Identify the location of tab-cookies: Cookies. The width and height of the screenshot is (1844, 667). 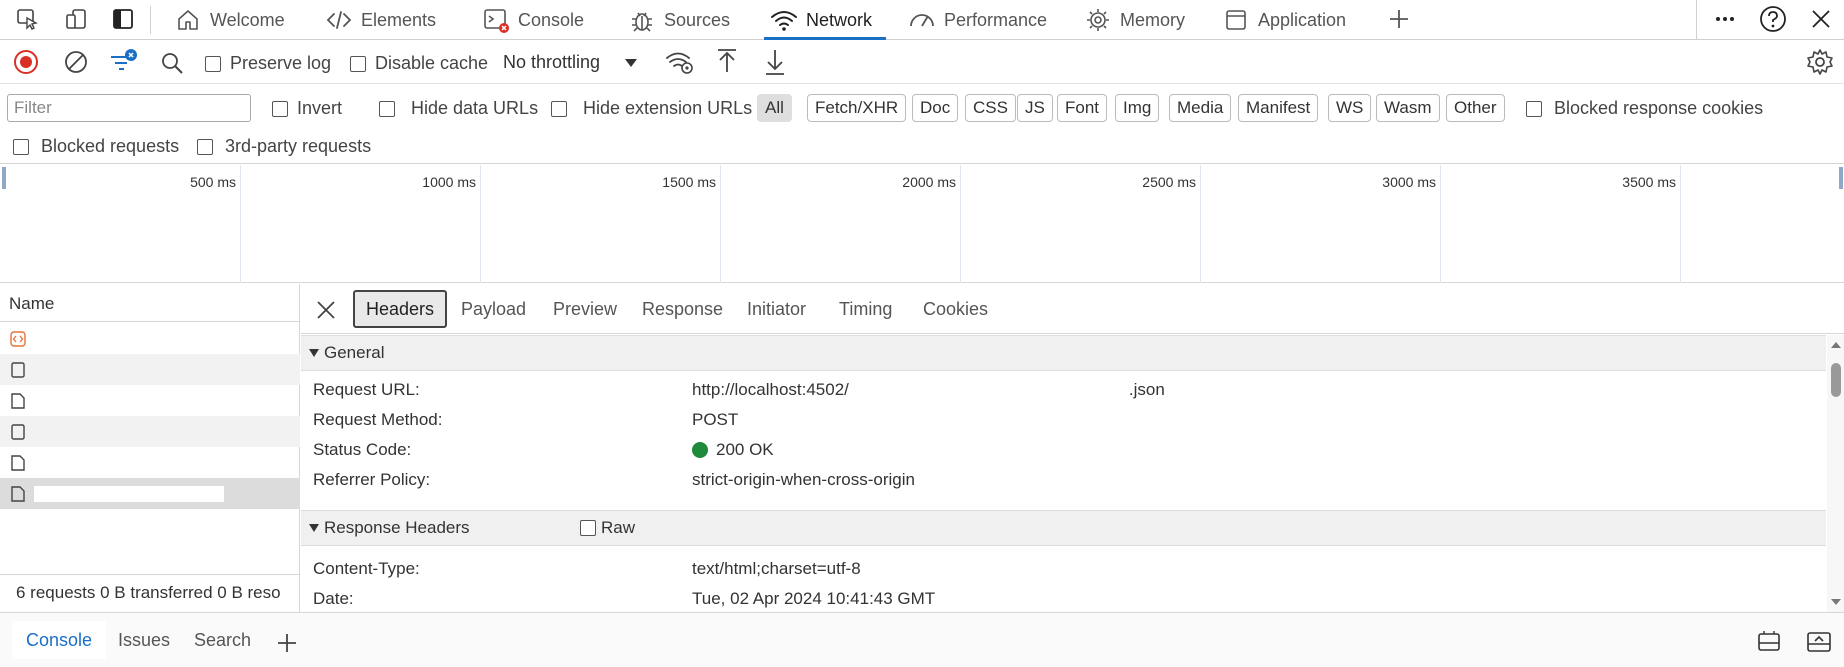
(955, 309).